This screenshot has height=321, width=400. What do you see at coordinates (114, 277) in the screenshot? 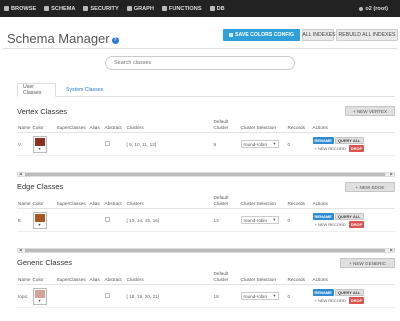
I see `col-abstract: Abstract` at bounding box center [114, 277].